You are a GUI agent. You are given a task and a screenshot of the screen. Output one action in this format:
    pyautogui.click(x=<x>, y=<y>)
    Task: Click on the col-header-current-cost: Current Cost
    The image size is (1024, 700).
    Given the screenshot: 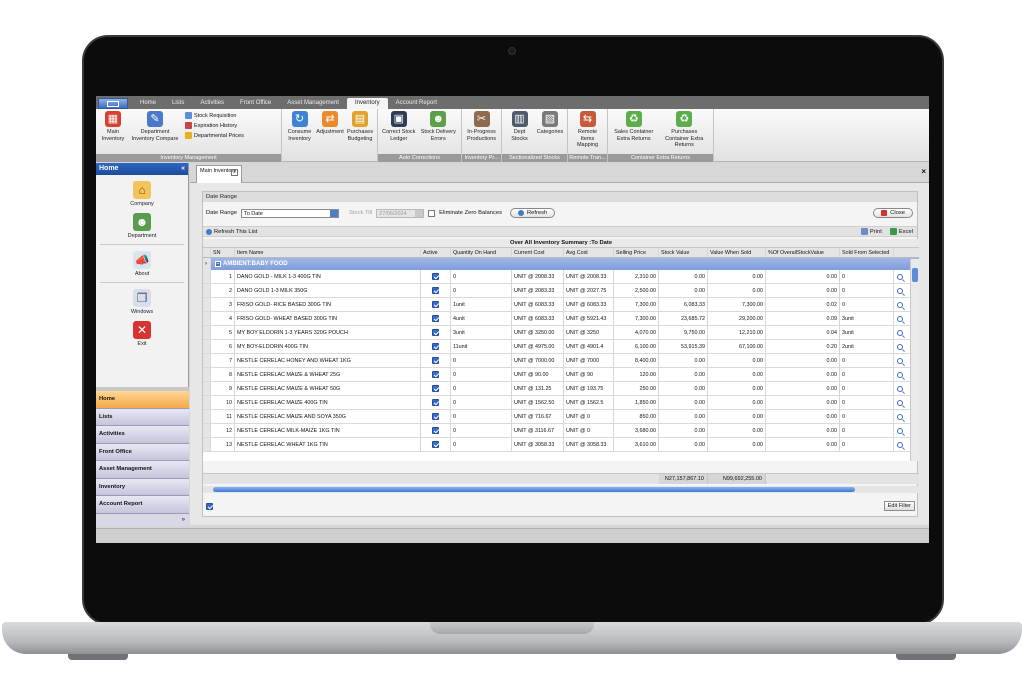 What is the action you would take?
    pyautogui.click(x=538, y=252)
    